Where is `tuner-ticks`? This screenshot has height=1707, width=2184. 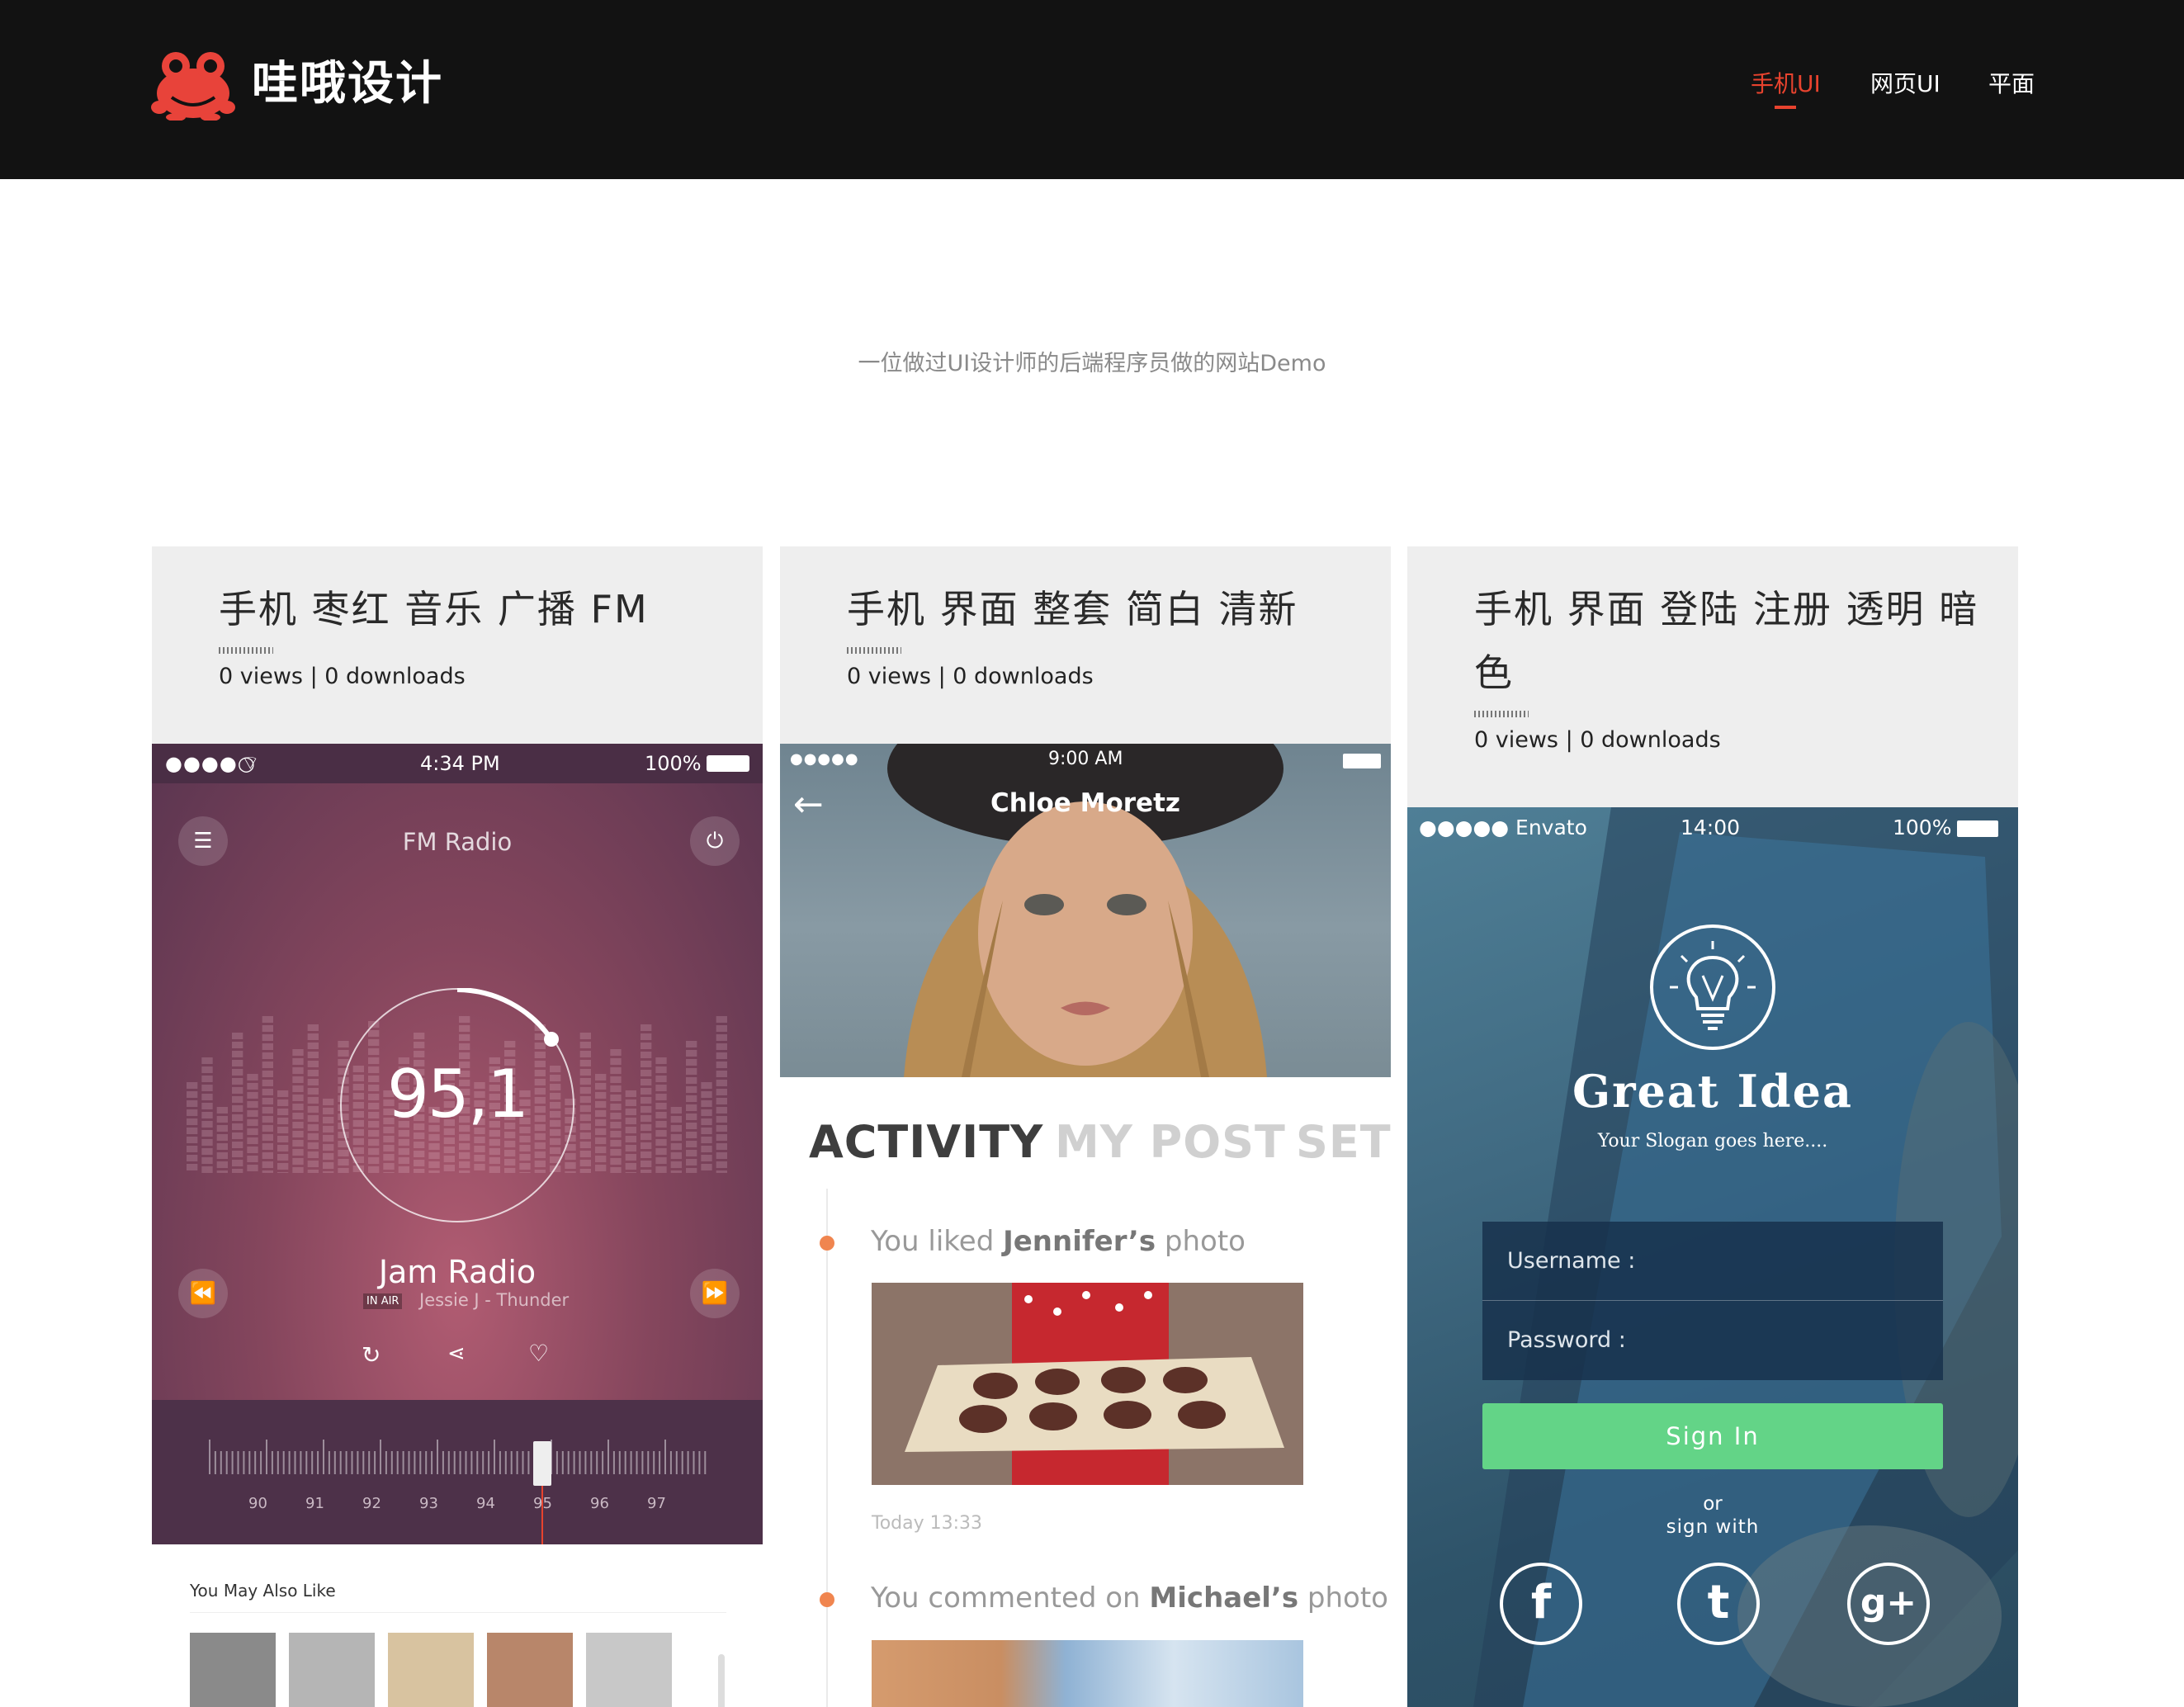 tuner-ticks is located at coordinates (458, 1457).